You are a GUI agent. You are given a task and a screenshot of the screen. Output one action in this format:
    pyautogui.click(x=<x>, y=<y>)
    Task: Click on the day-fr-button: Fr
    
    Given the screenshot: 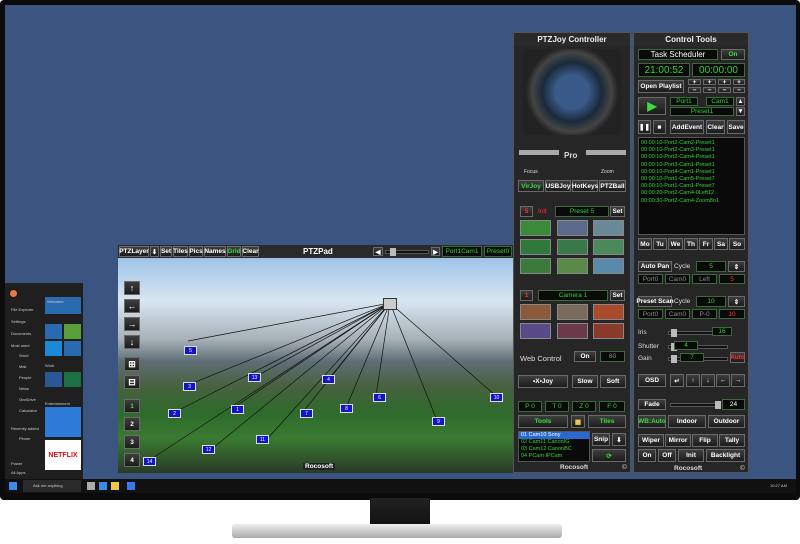 What is the action you would take?
    pyautogui.click(x=706, y=244)
    